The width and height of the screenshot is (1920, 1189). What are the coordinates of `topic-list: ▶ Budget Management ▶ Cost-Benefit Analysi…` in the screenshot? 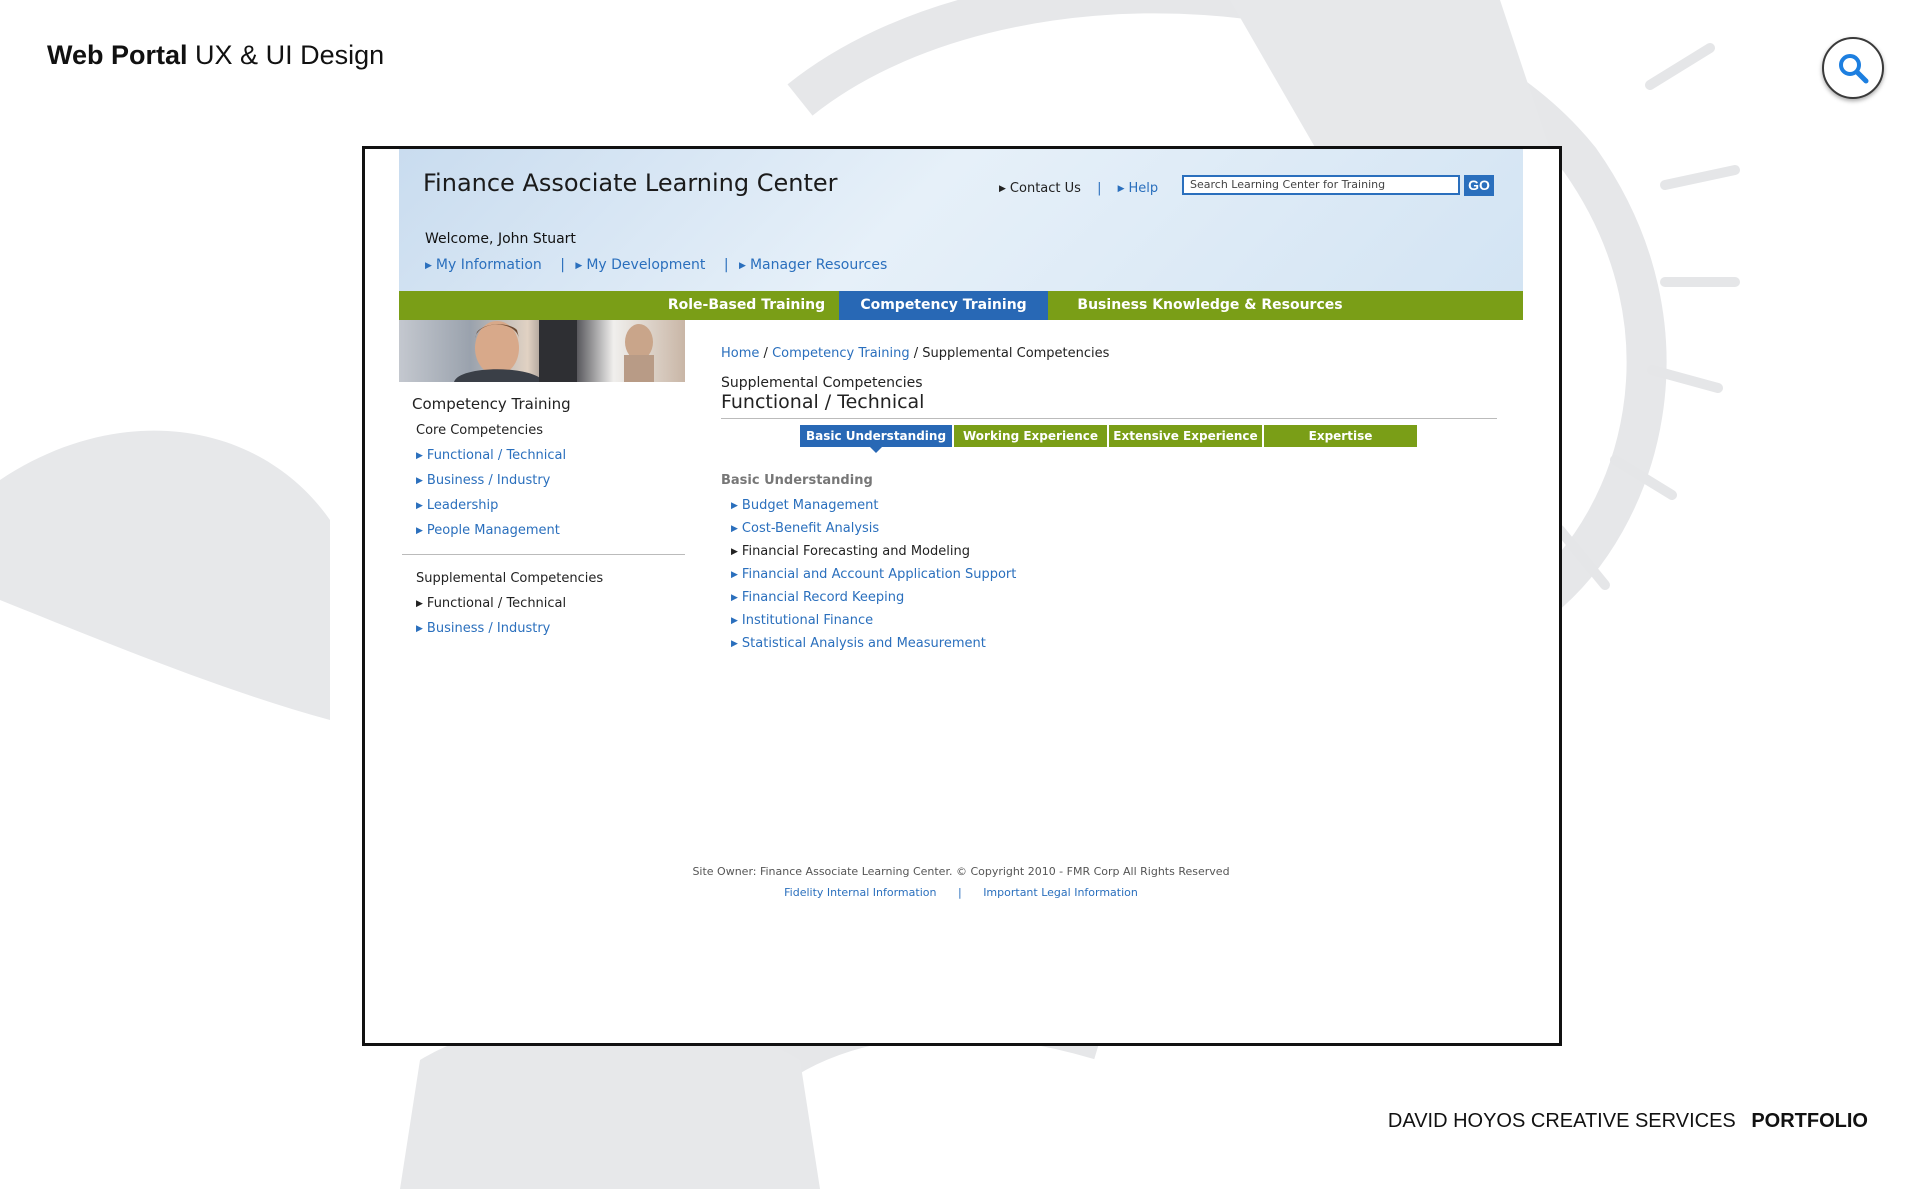 It's located at (1114, 575).